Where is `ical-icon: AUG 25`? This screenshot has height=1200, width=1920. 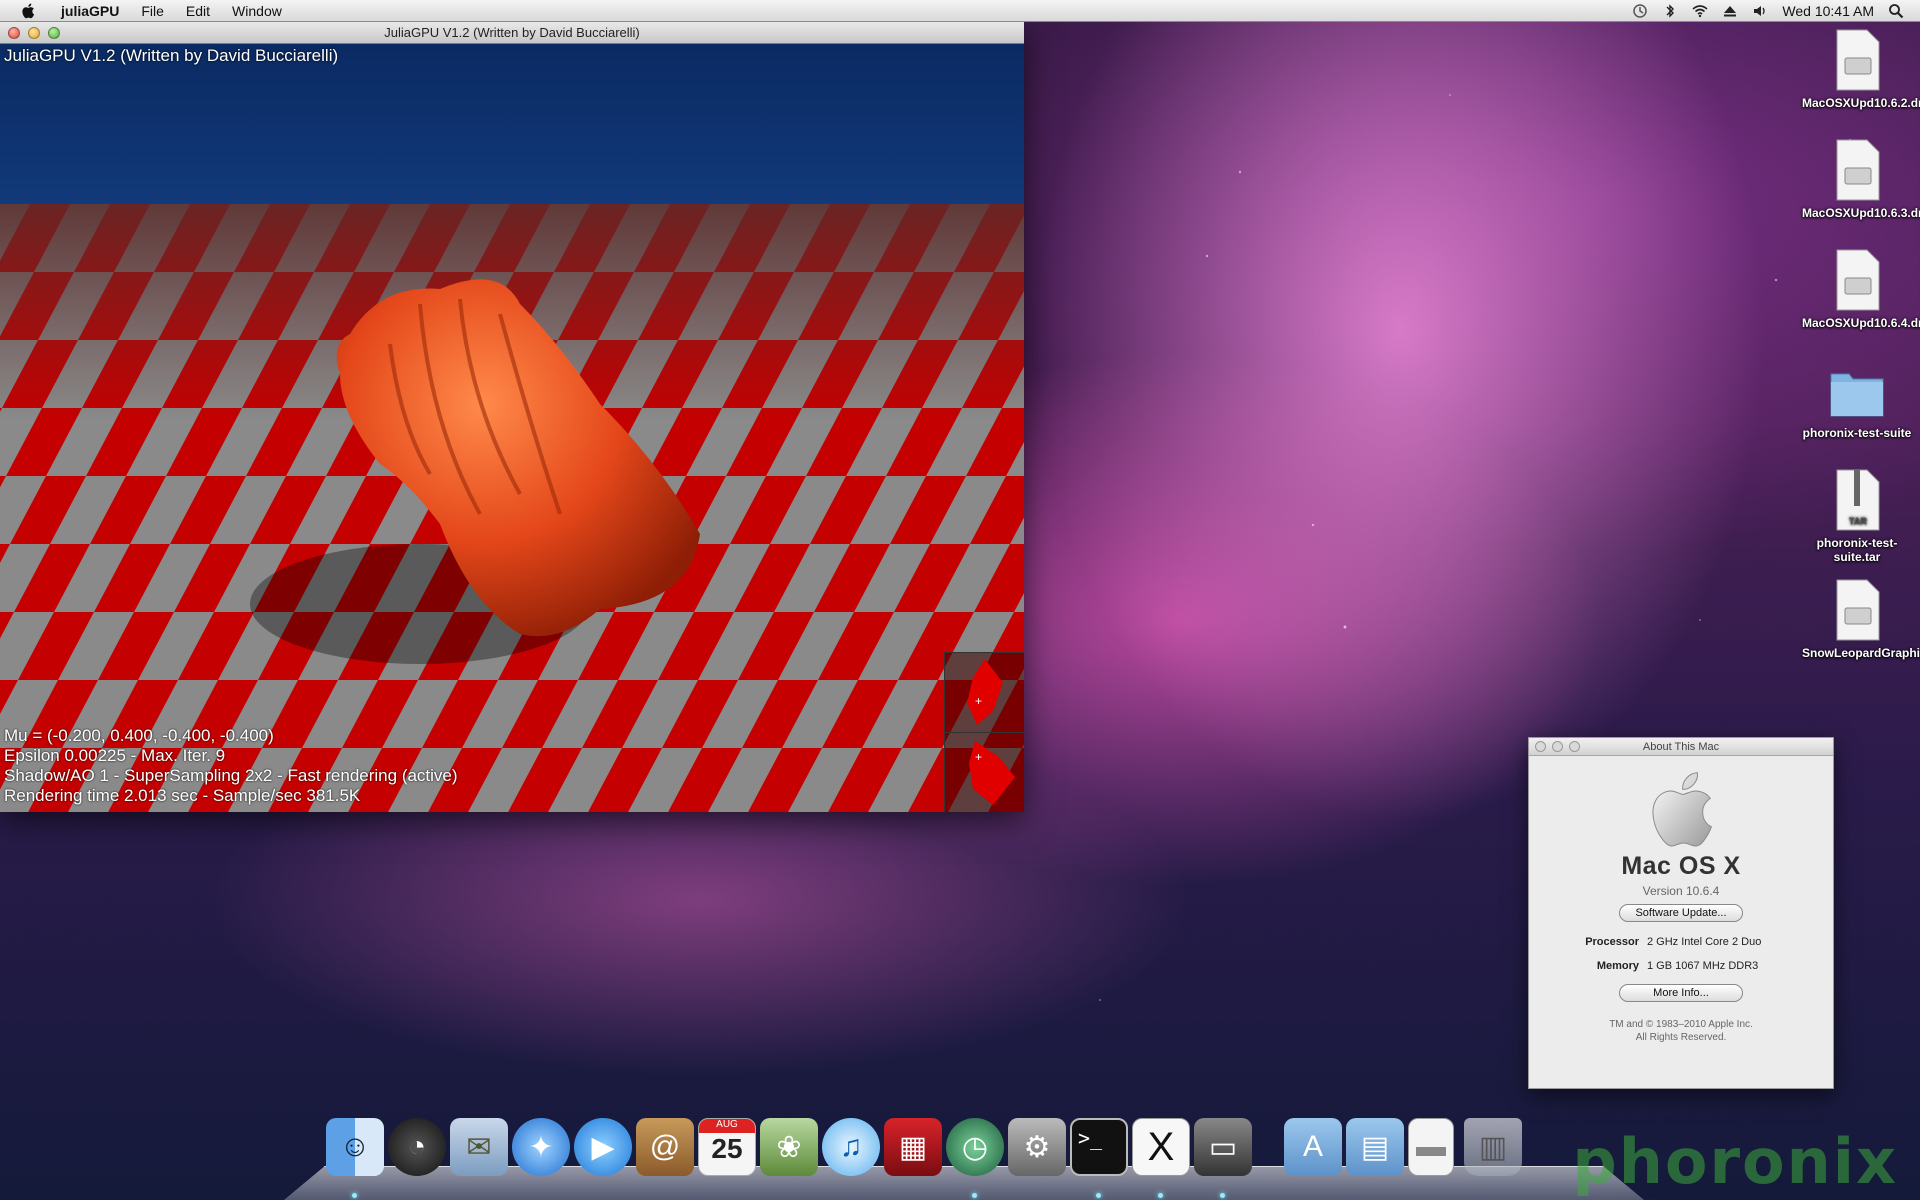 ical-icon: AUG 25 is located at coordinates (727, 1147).